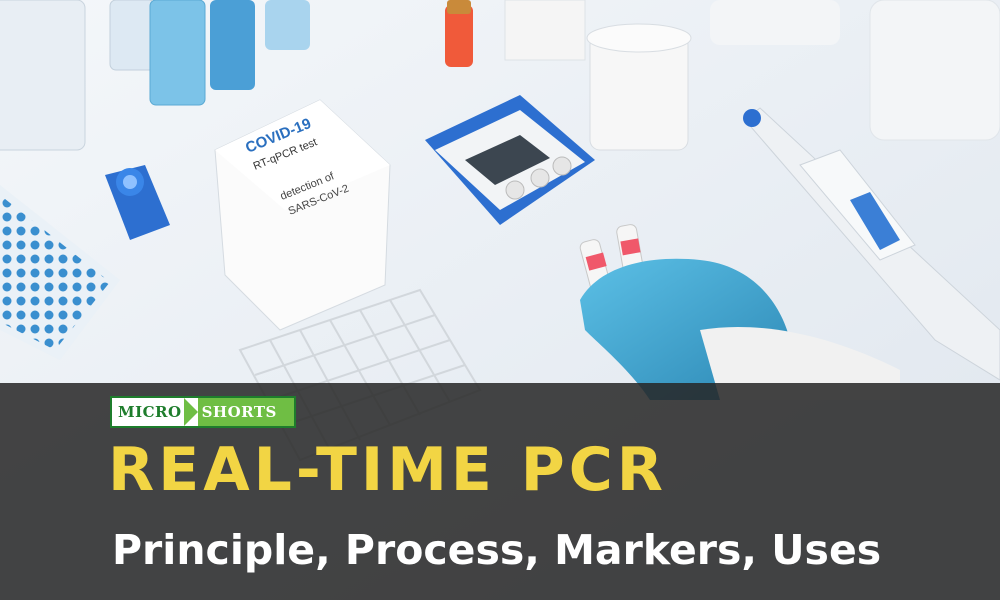 Image resolution: width=1000 pixels, height=600 pixels. What do you see at coordinates (497, 550) in the screenshot?
I see `page-subtitle: Principle, Process, Markers, Uses` at bounding box center [497, 550].